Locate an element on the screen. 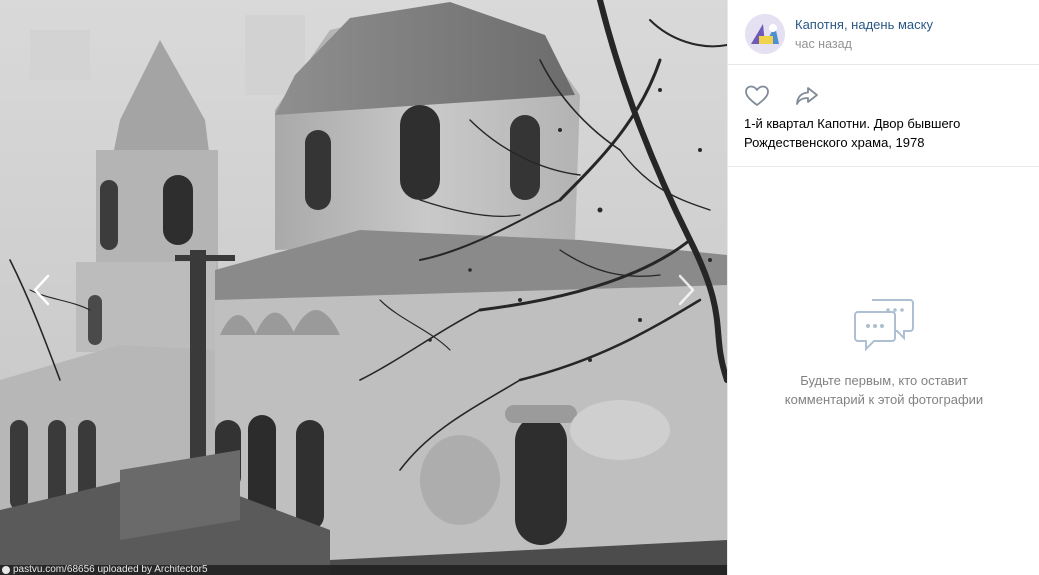 Image resolution: width=1039 pixels, height=575 pixels. chevron-right-icon is located at coordinates (686, 290).